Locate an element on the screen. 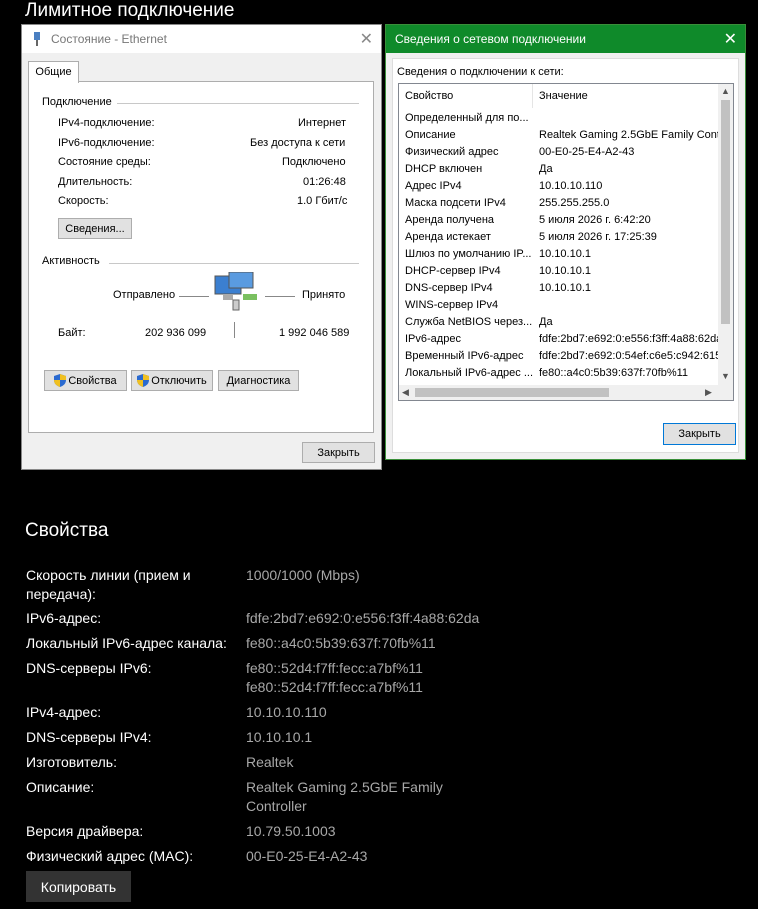  details-titlebar: Сведения о сетевом подключении ✕ is located at coordinates (565, 39).